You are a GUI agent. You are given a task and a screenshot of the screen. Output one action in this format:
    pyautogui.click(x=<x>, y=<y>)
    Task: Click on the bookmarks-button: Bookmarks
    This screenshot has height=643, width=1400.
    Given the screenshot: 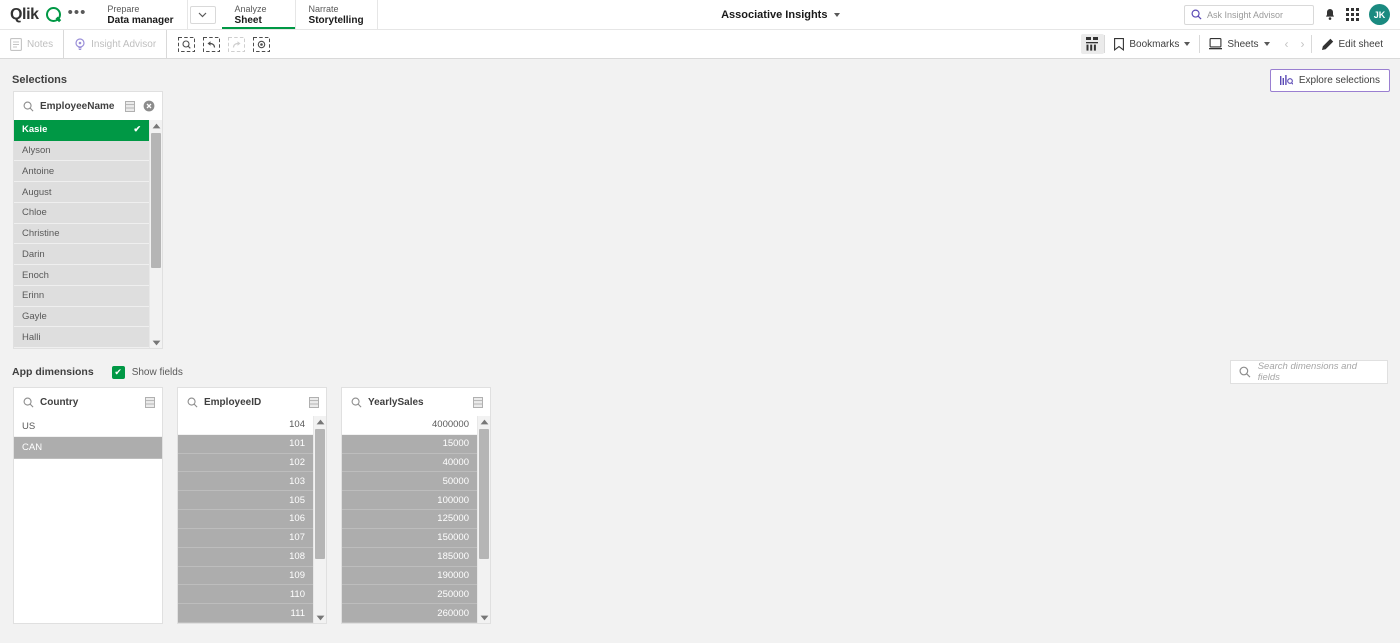 What is the action you would take?
    pyautogui.click(x=1152, y=44)
    